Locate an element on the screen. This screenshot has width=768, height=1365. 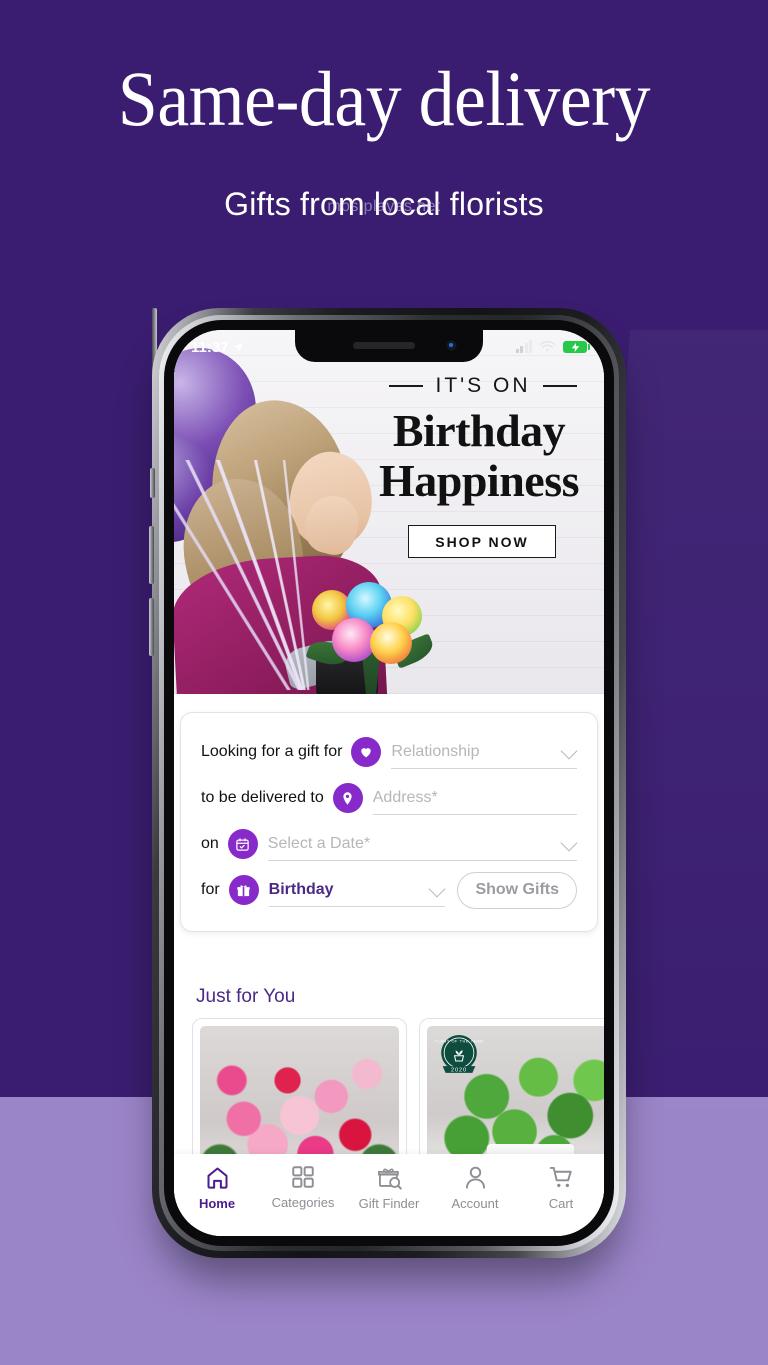
hero-title: Birthday Happiness is located at coordinates (479, 456).